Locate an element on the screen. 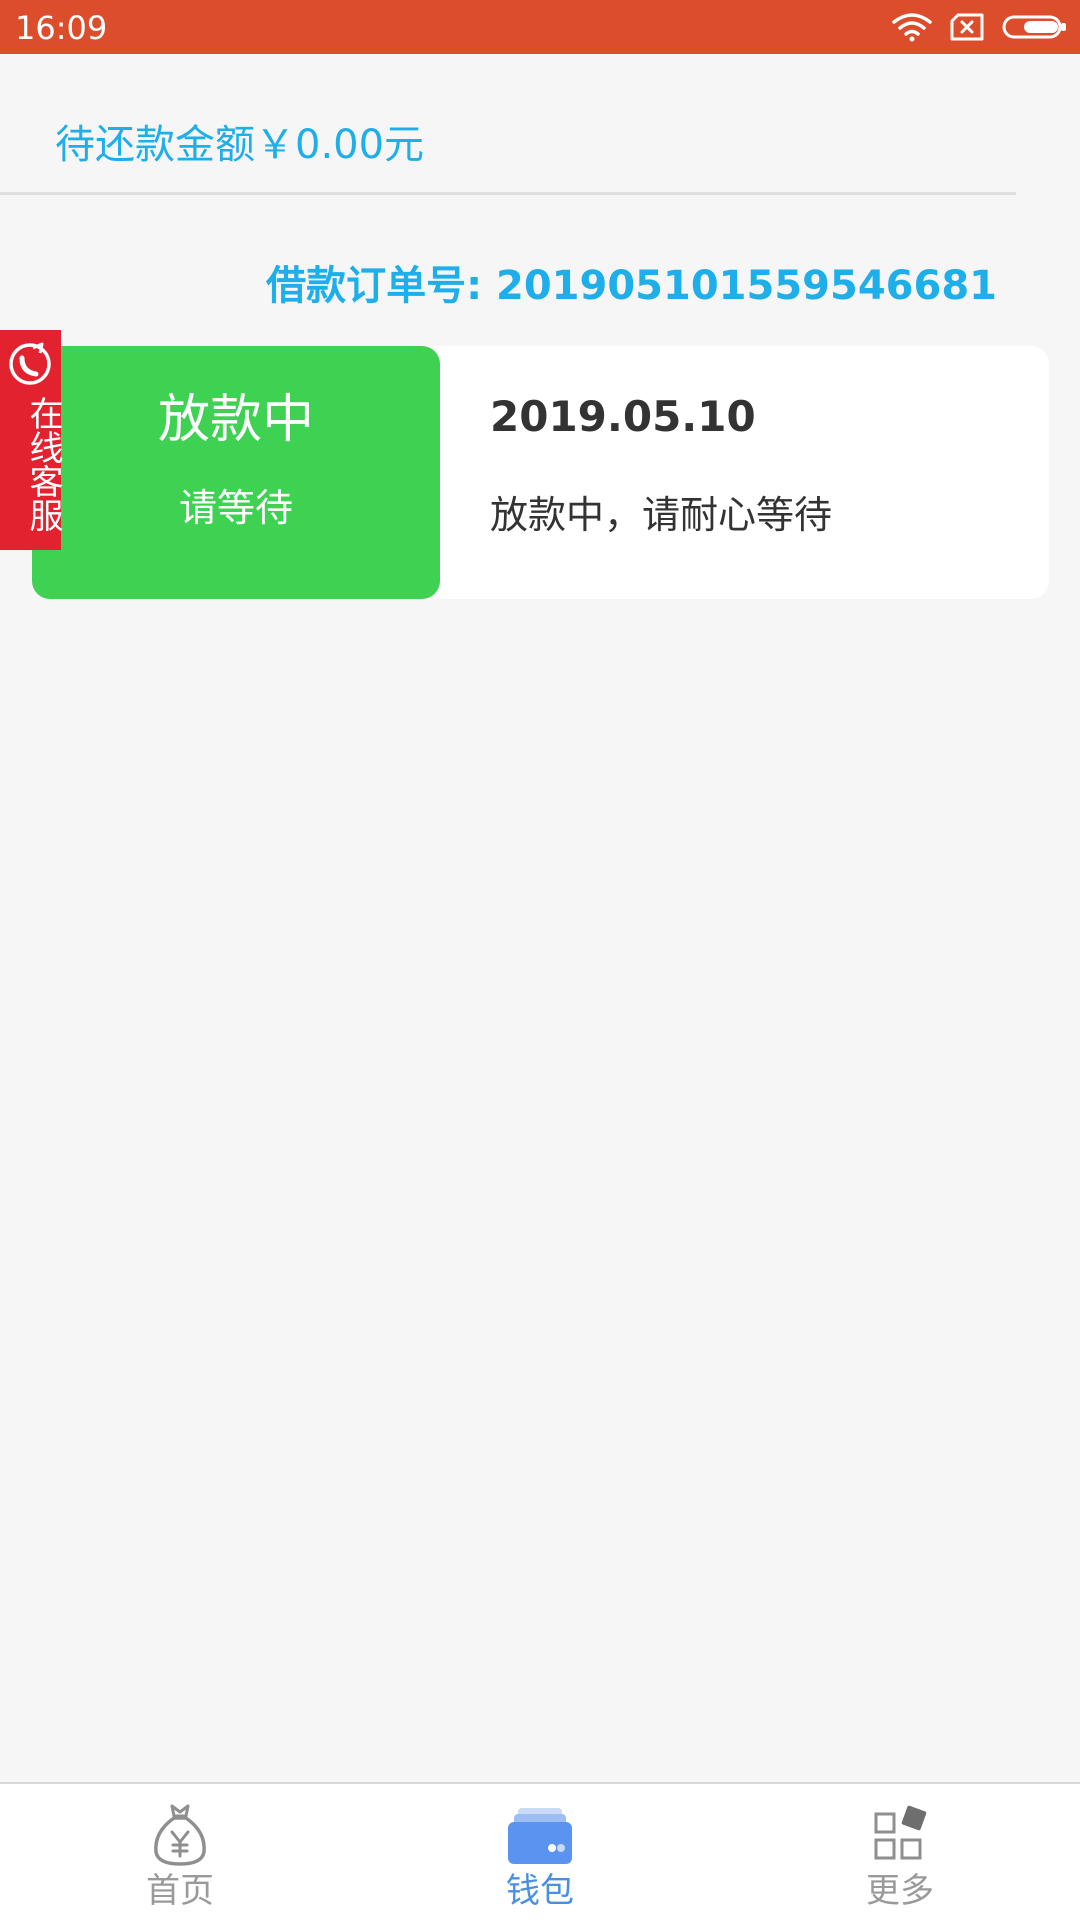 This screenshot has height=1922, width=1080. loan-status-title: 放款中 is located at coordinates (235, 420).